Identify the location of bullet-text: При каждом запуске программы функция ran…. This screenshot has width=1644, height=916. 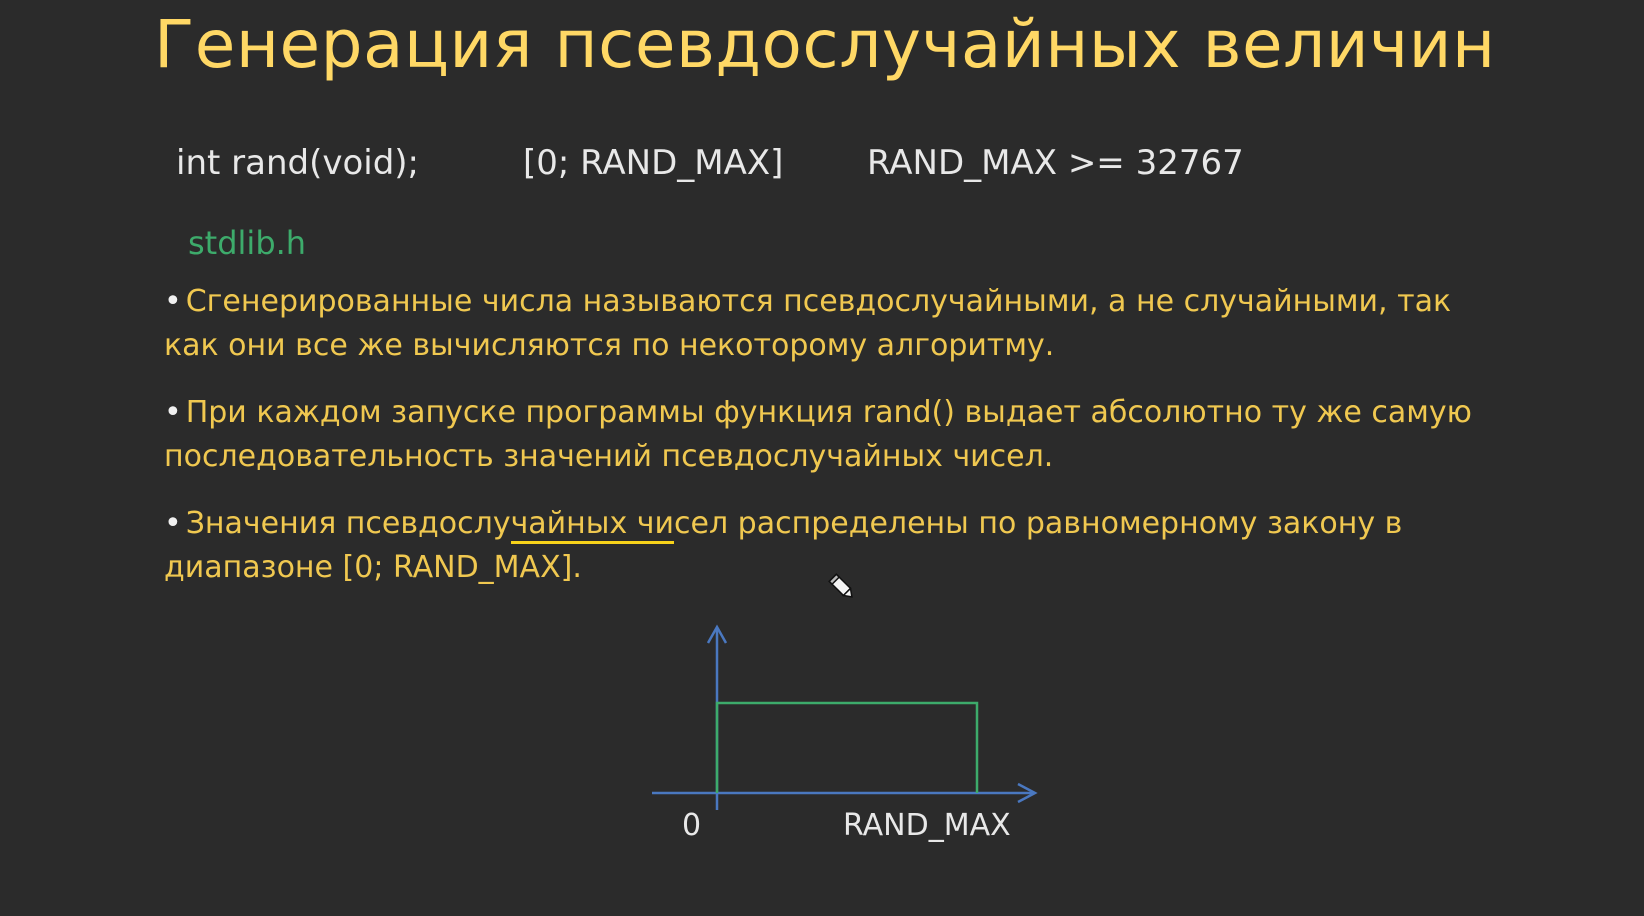
(818, 434).